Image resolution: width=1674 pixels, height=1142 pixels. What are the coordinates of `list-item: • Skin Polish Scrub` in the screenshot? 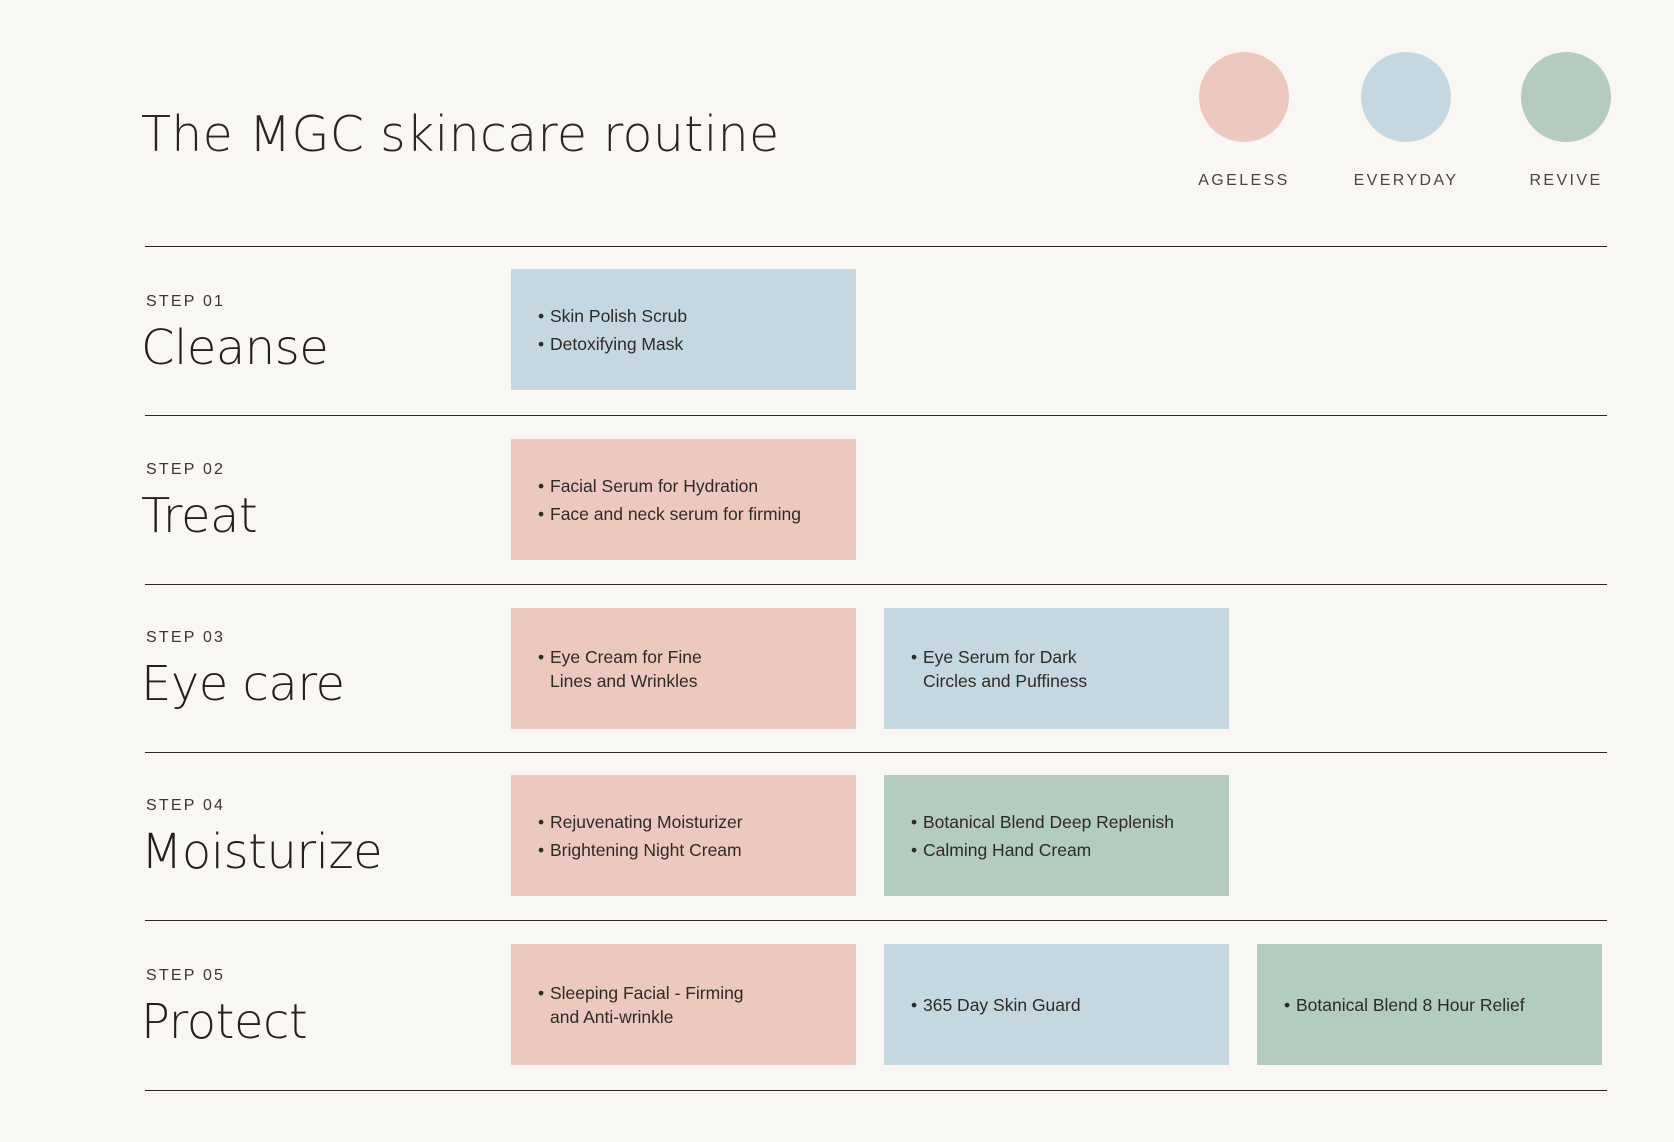 It's located at (613, 315).